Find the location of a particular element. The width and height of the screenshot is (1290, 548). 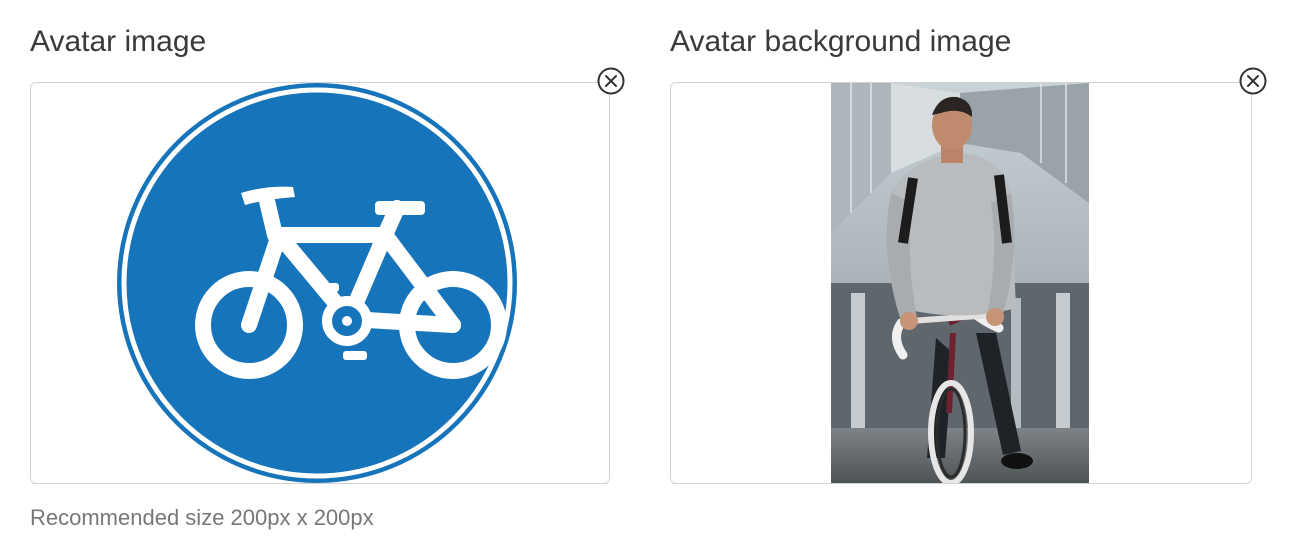

avatar-background-preview is located at coordinates (960, 283).